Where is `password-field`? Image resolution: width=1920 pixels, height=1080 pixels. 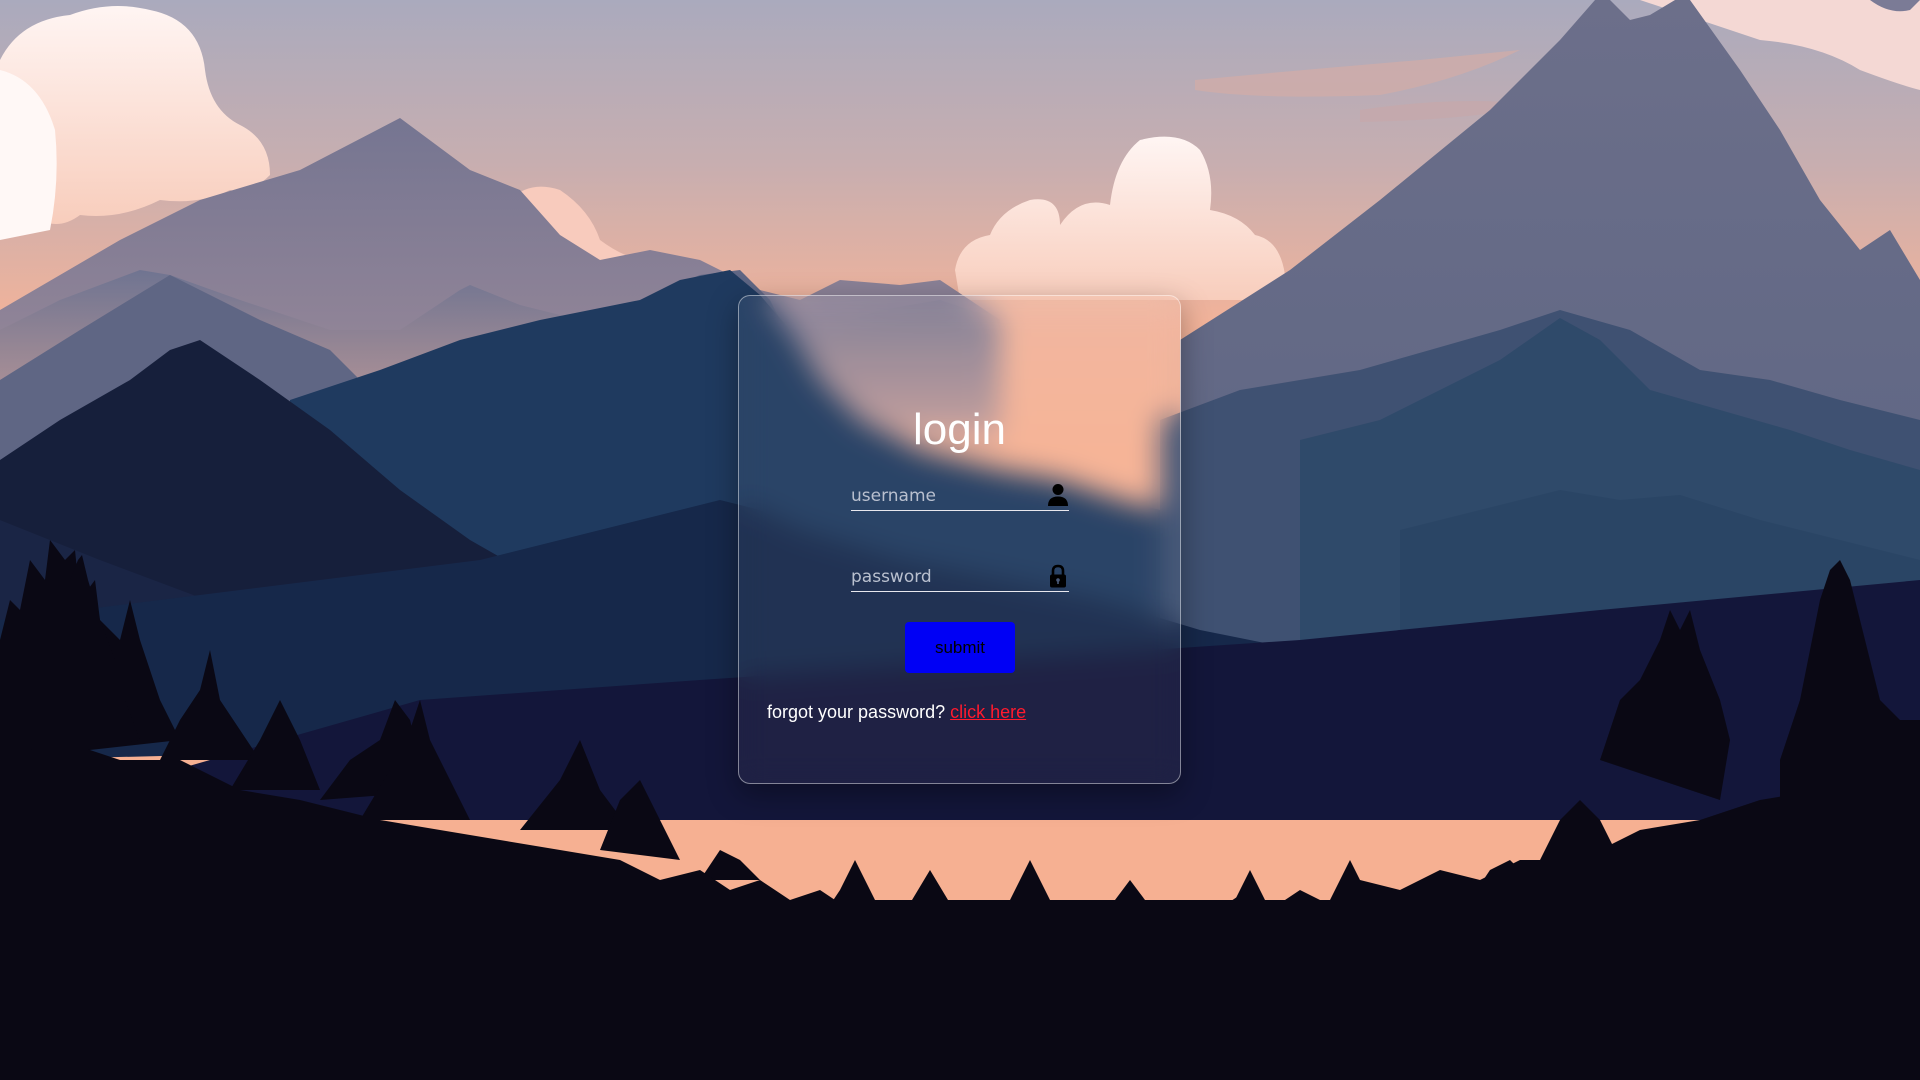
password-field is located at coordinates (960, 577).